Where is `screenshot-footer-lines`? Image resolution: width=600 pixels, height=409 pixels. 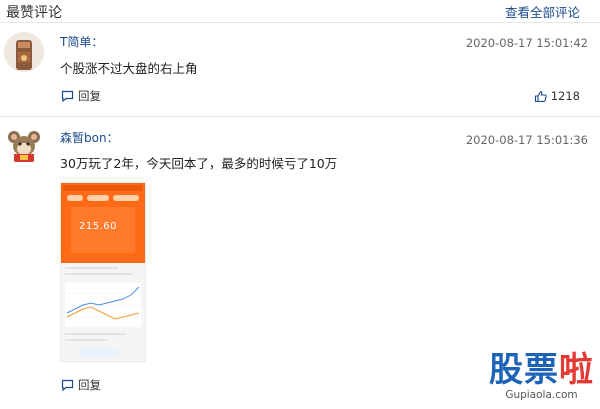 screenshot-footer-lines is located at coordinates (103, 339).